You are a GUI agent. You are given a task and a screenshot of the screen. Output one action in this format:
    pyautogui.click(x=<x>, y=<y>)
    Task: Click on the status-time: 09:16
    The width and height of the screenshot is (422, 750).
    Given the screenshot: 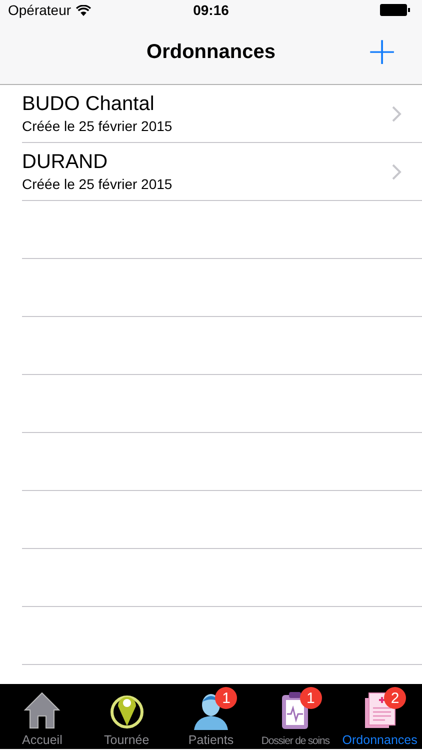 What is the action you would take?
    pyautogui.click(x=211, y=10)
    